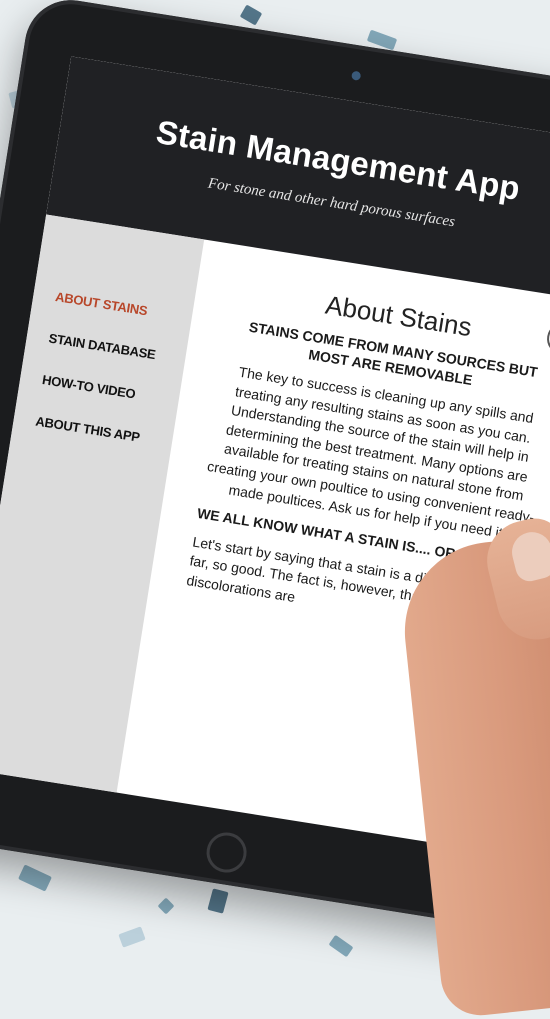  What do you see at coordinates (101, 303) in the screenshot?
I see `sidebar-item-about-stains: ABOUT STAINS` at bounding box center [101, 303].